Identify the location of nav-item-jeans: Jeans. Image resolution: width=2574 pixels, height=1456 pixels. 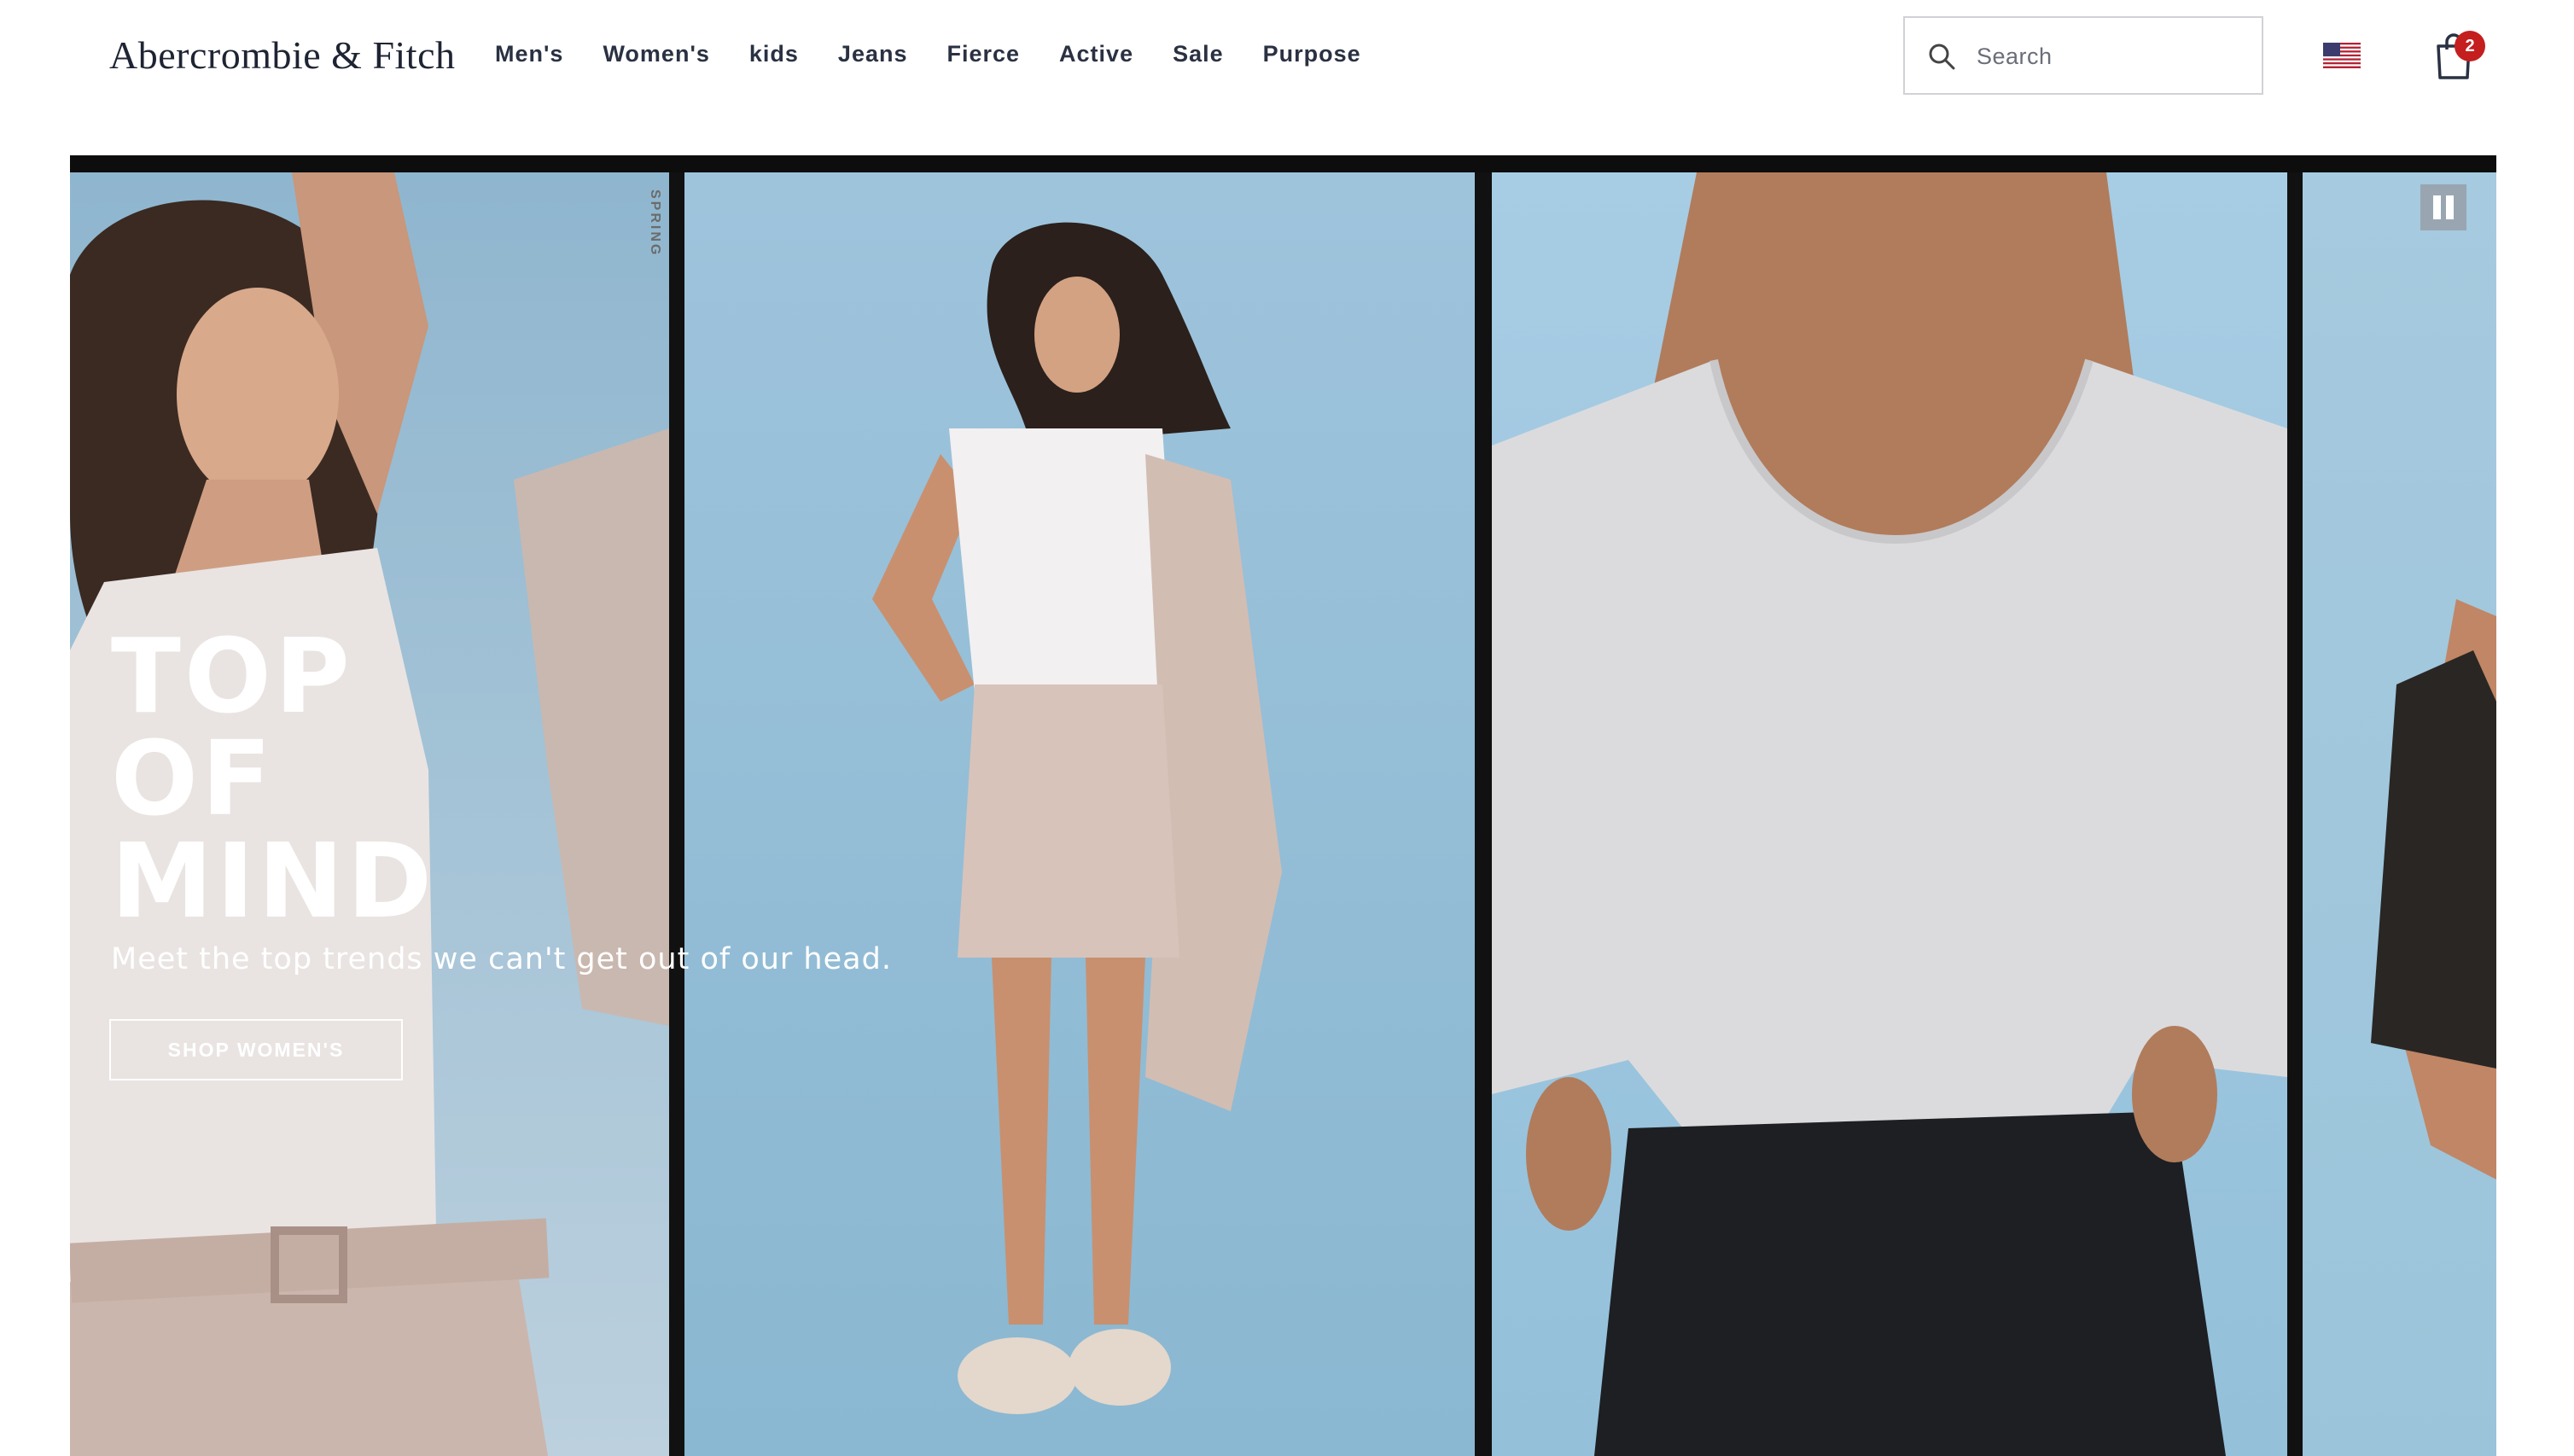
(873, 54).